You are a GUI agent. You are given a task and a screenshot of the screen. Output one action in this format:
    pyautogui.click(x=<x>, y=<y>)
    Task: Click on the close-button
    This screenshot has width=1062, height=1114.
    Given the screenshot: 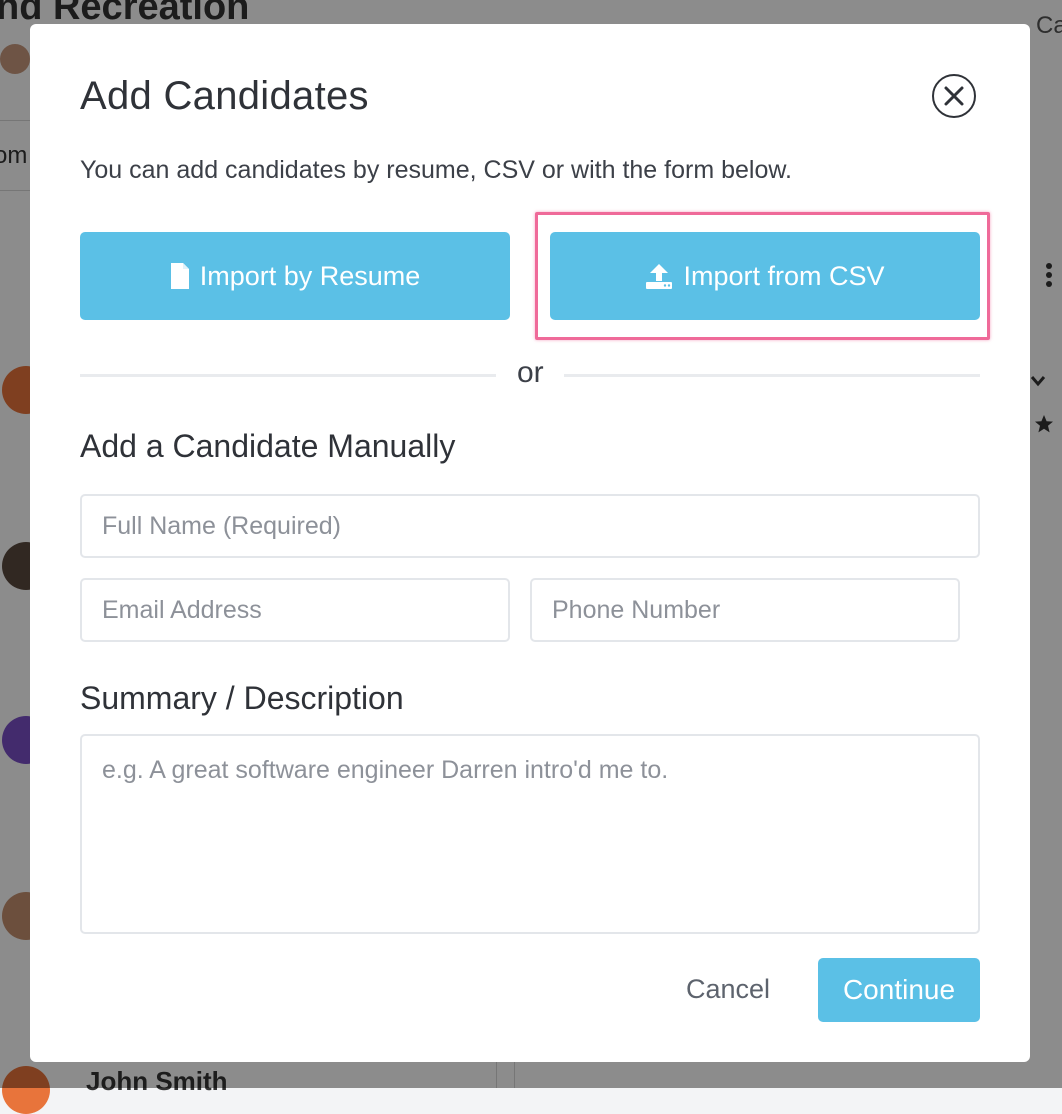 What is the action you would take?
    pyautogui.click(x=954, y=96)
    